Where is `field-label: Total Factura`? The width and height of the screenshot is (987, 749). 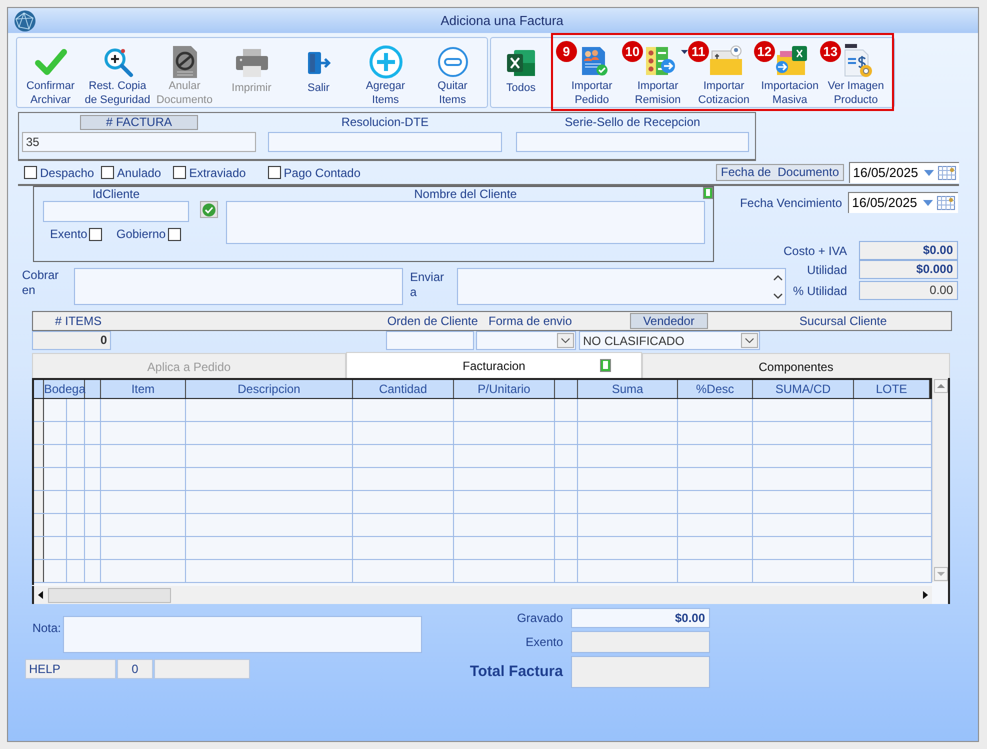
field-label: Total Factura is located at coordinates (516, 672).